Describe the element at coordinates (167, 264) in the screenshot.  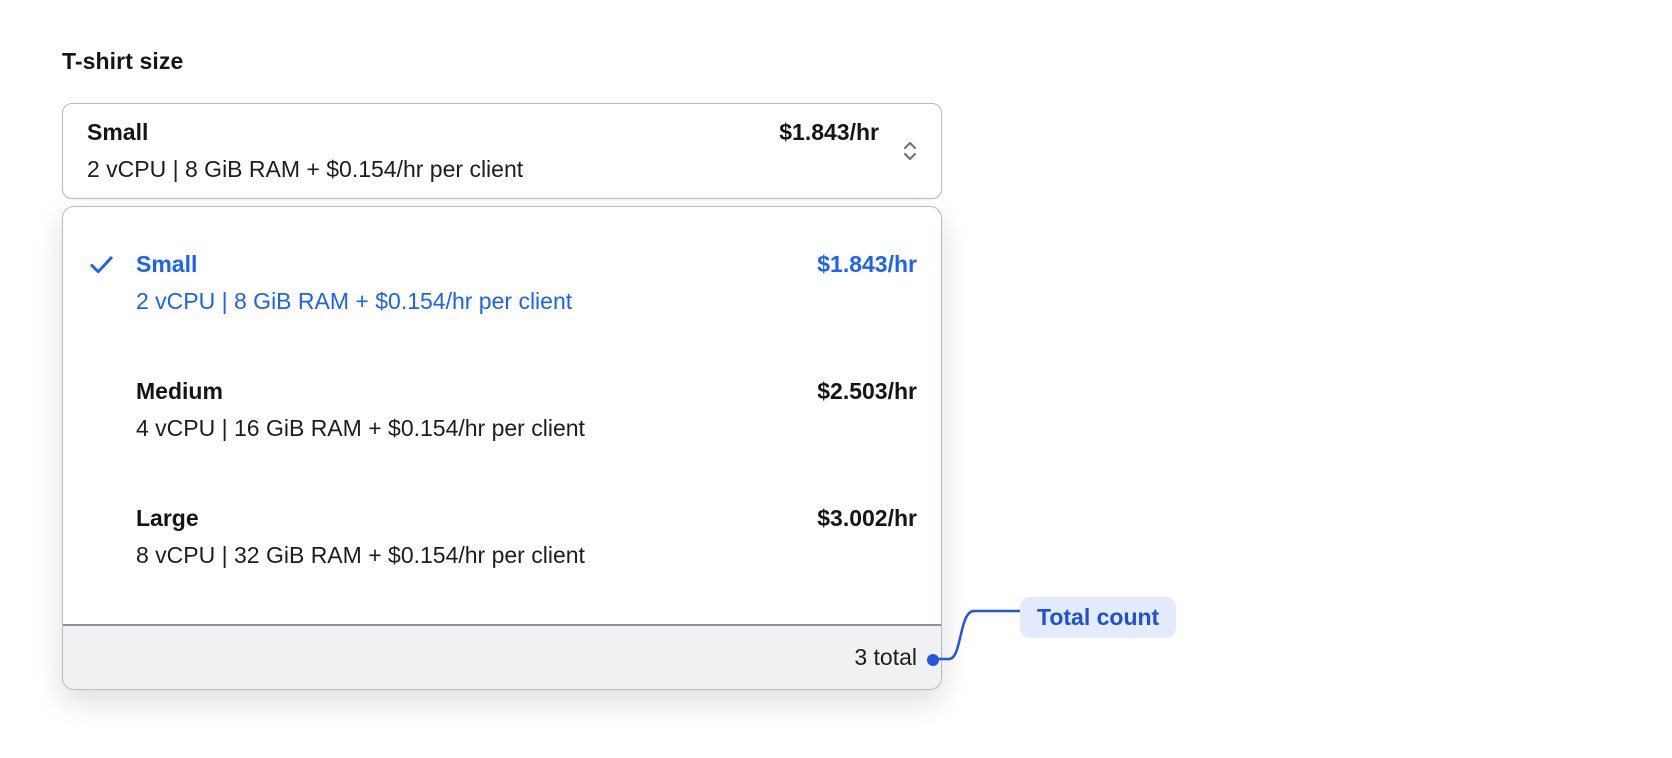
I see `option-title: Small` at that location.